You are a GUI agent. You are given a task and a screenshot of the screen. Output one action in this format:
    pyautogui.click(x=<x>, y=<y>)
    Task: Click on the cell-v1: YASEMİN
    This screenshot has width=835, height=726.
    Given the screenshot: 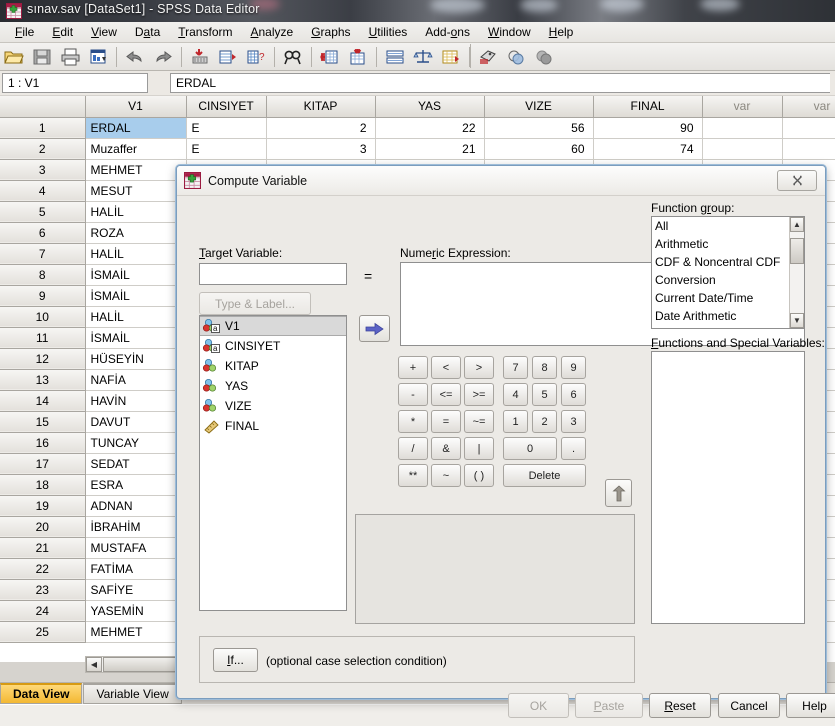 What is the action you would take?
    pyautogui.click(x=136, y=611)
    